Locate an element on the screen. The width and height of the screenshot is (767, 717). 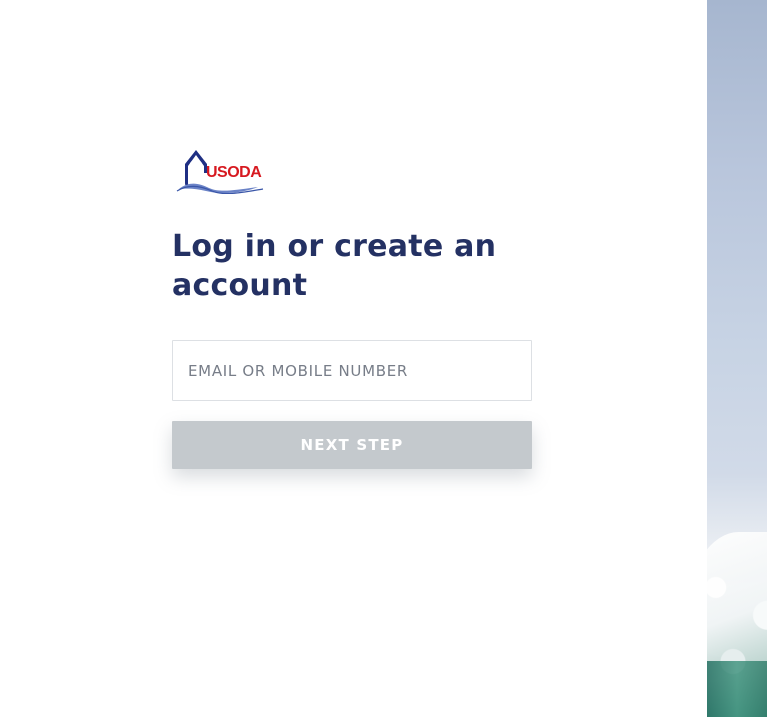
usoda-logo-icon: USODA is located at coordinates (220, 172).